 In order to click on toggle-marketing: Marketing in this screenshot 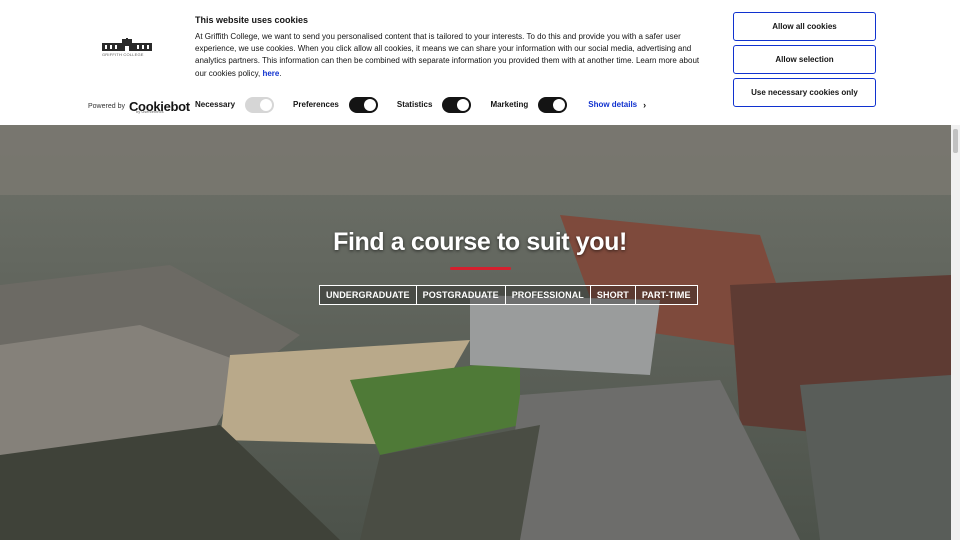, I will do `click(529, 104)`.